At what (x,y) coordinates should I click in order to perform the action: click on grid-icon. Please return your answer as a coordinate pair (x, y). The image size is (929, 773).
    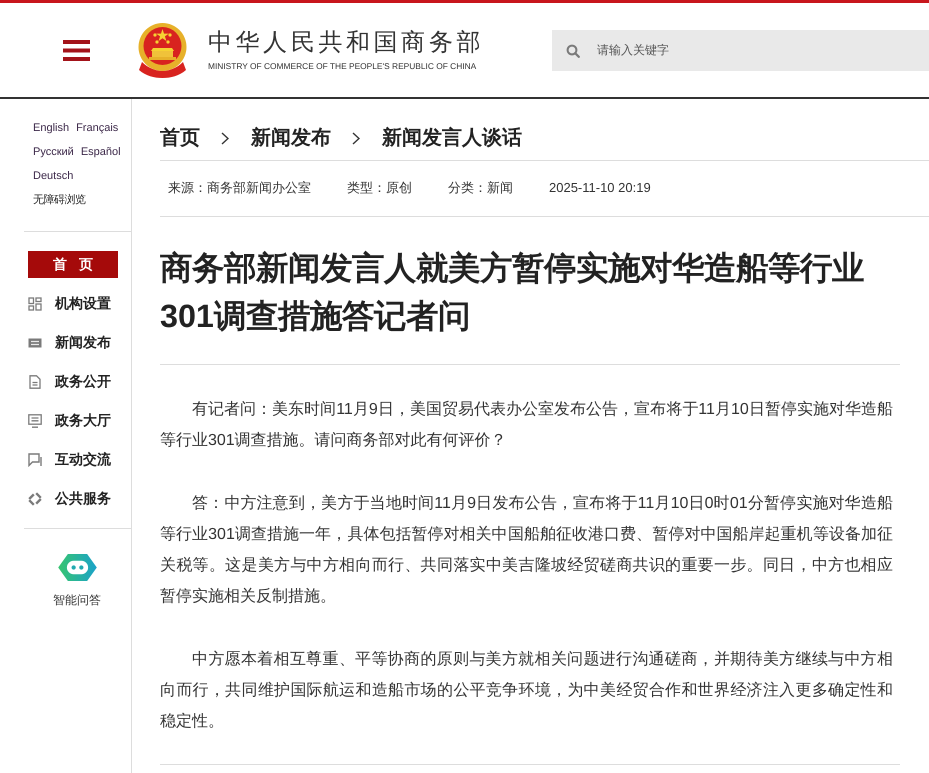
    Looking at the image, I should click on (35, 303).